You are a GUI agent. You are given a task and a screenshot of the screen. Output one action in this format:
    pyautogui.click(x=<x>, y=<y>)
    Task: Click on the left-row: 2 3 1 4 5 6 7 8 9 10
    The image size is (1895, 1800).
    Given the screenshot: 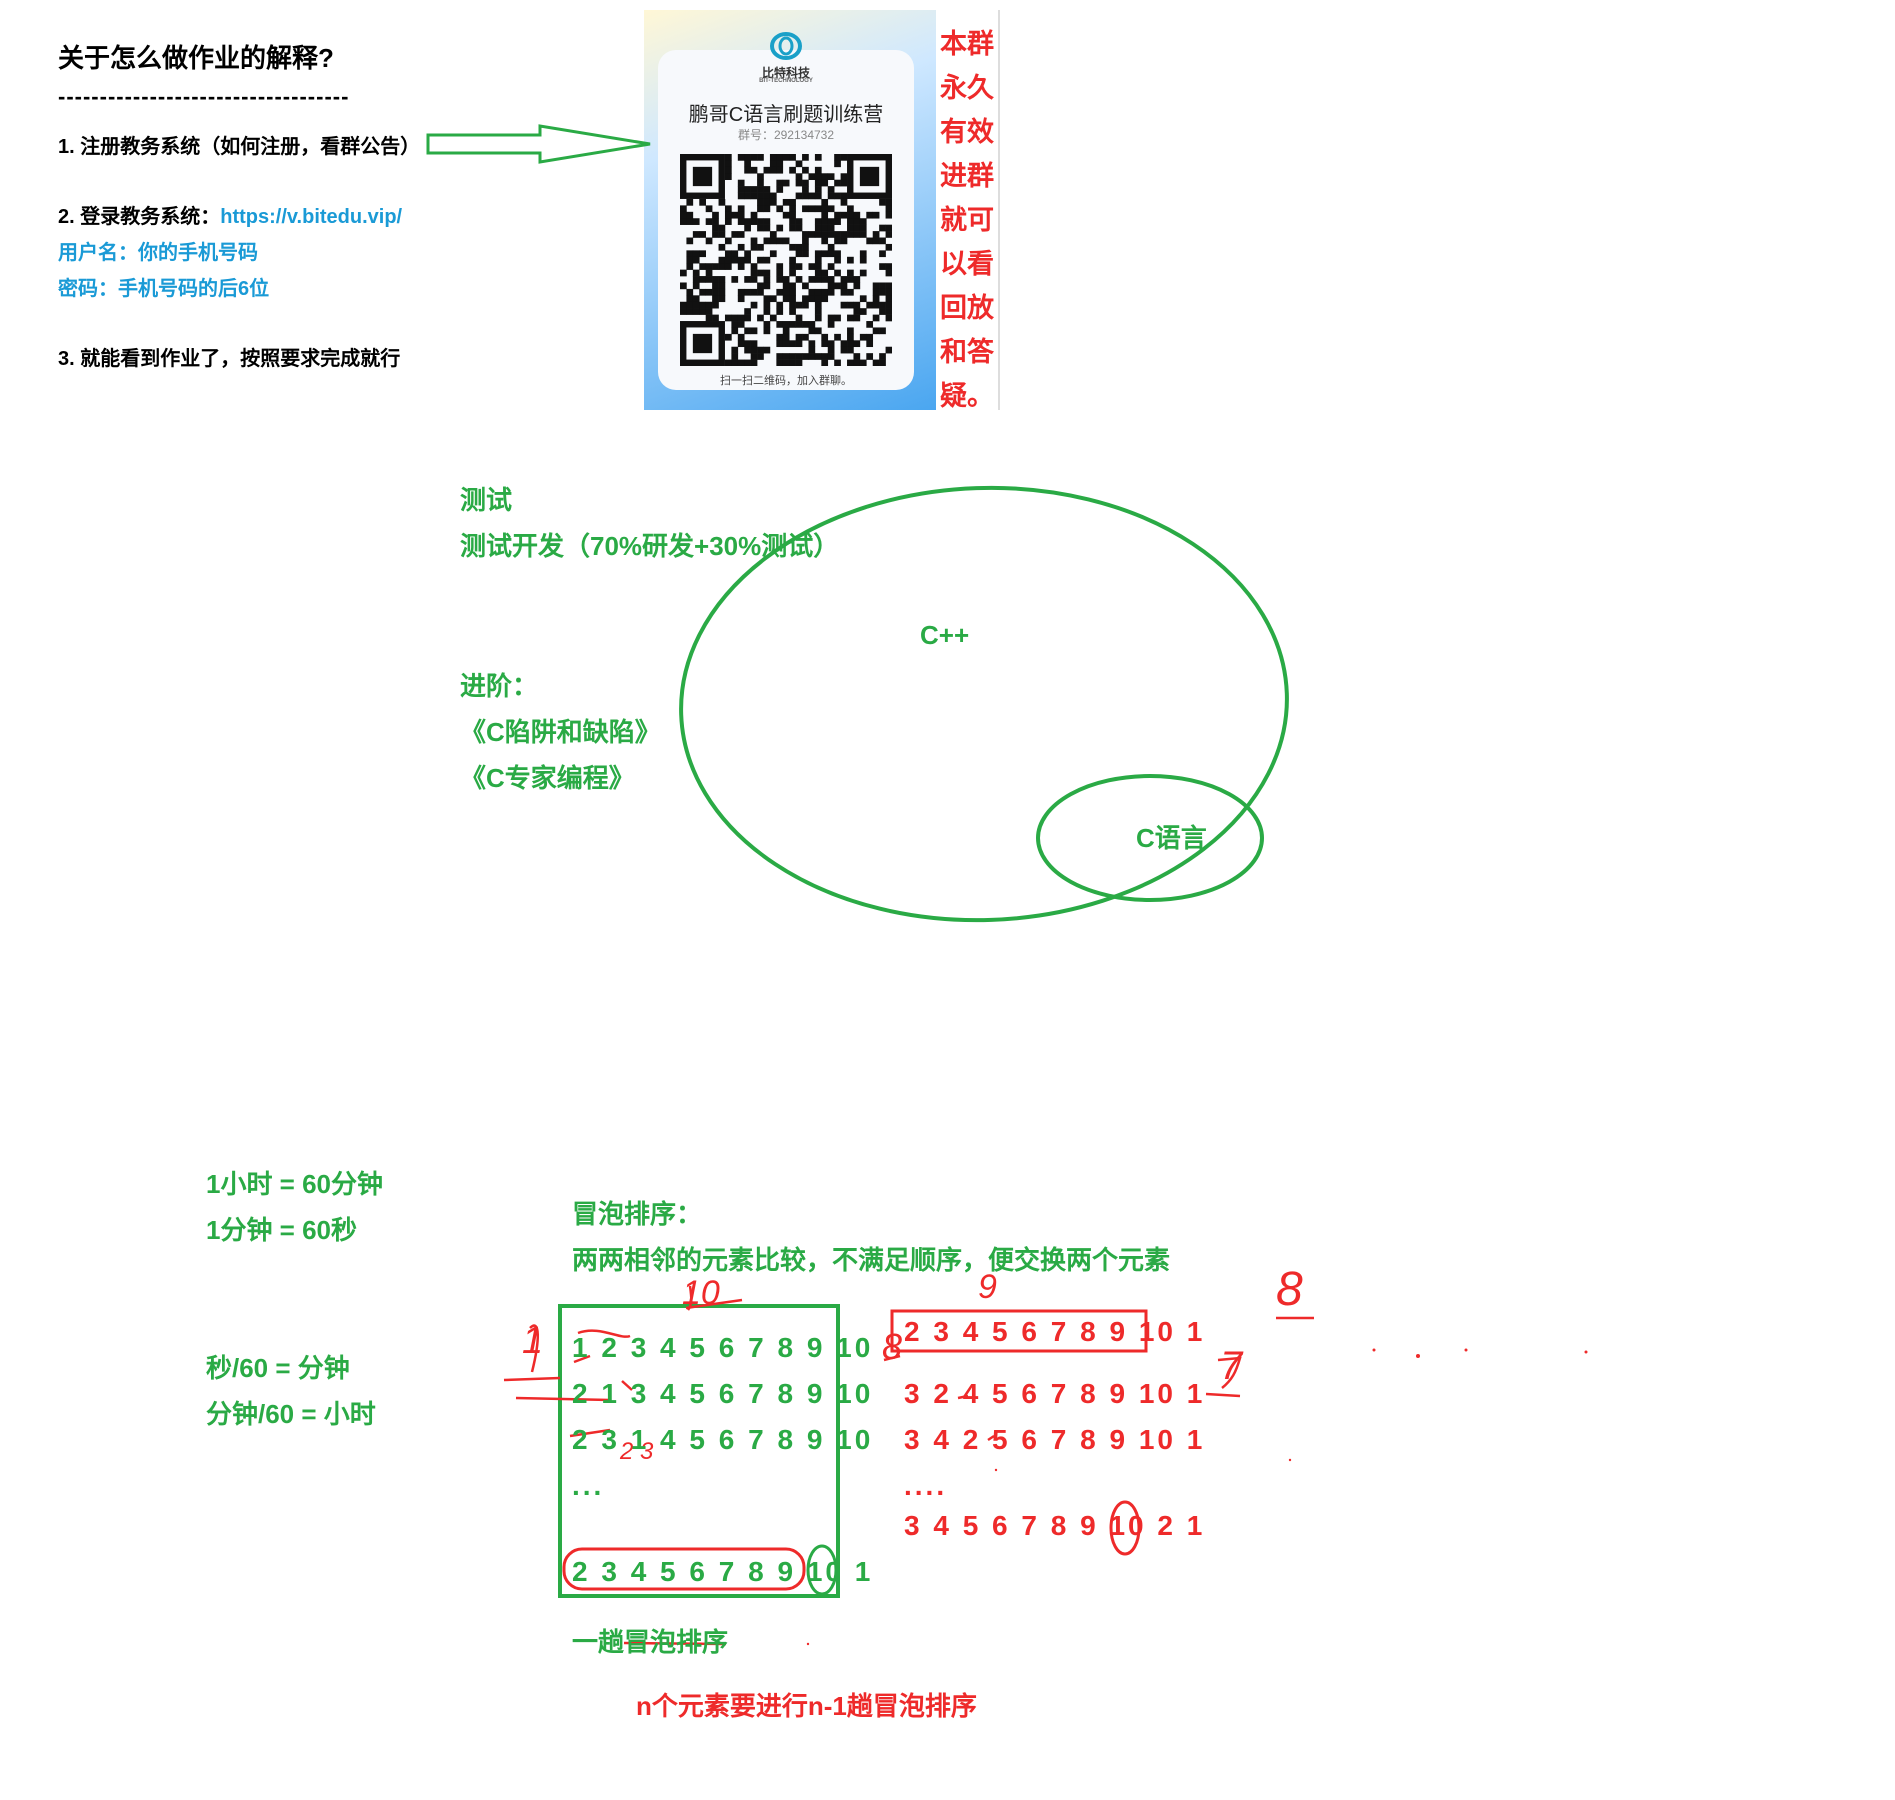 What is the action you would take?
    pyautogui.click(x=723, y=1439)
    